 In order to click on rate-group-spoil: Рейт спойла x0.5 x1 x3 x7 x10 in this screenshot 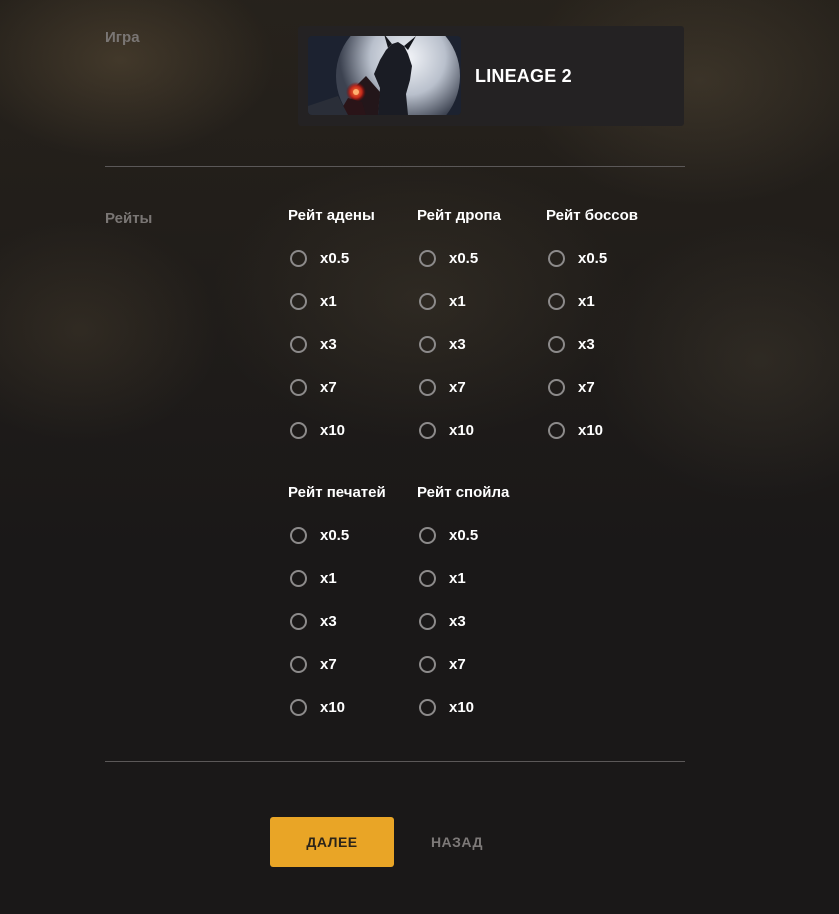, I will do `click(479, 603)`.